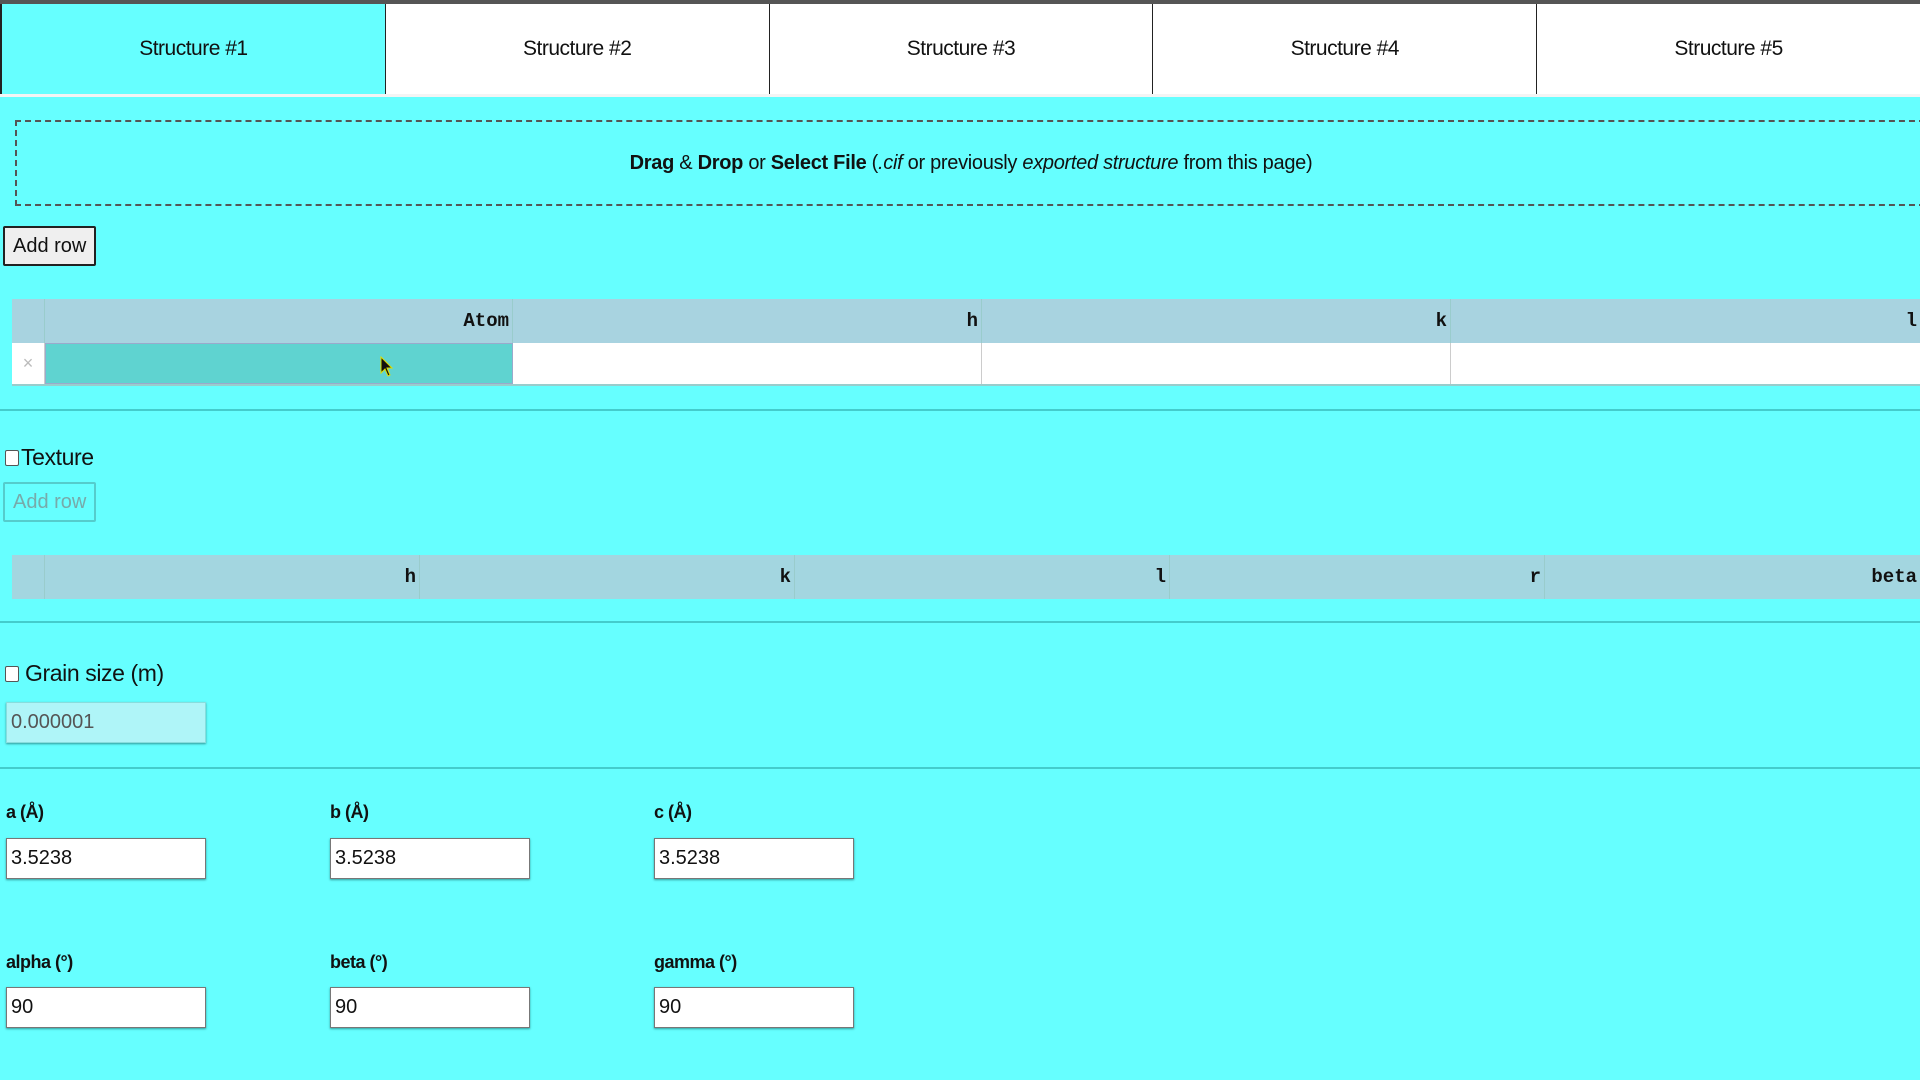  I want to click on tab-structure-2: Structure #2, so click(577, 49).